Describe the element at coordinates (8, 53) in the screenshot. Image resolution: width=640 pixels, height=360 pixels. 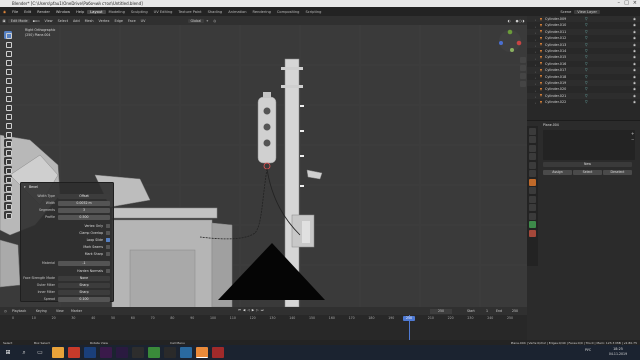
I see `move-icon` at that location.